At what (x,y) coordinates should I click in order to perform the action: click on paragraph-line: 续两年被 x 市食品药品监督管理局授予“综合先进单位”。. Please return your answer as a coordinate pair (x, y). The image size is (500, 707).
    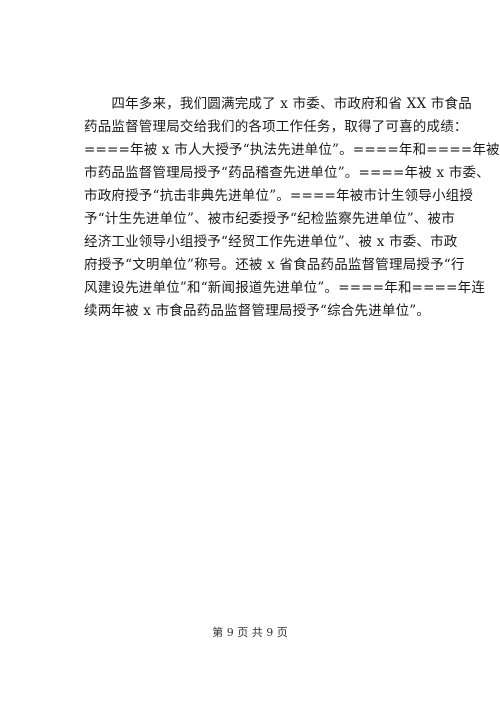
    Looking at the image, I should click on (257, 311).